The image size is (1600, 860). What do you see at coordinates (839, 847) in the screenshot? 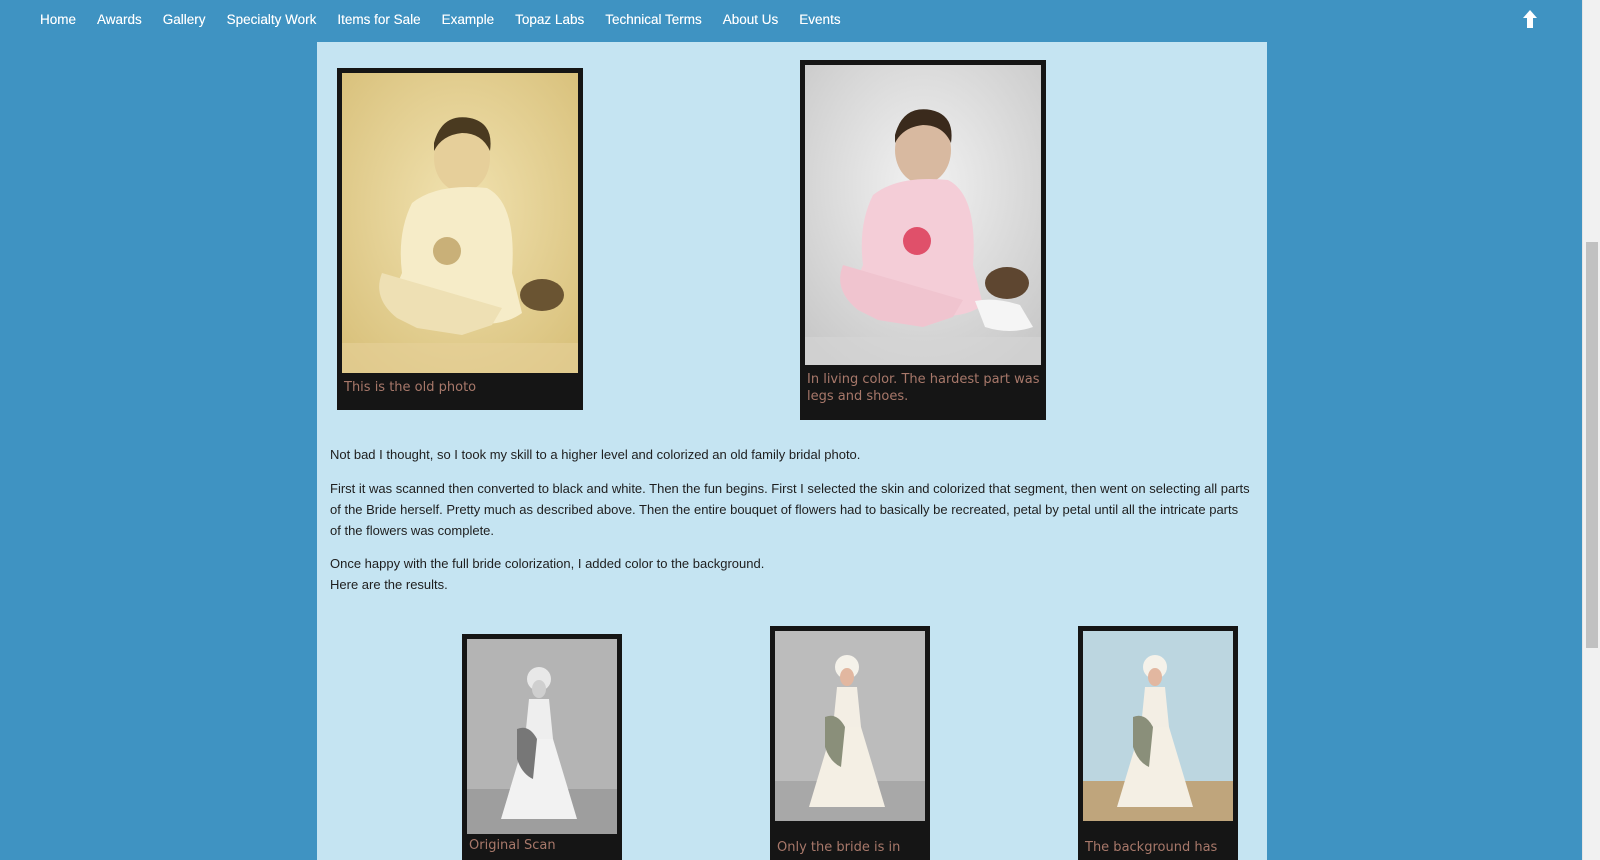
I see `photo-caption: Only the bride is in` at bounding box center [839, 847].